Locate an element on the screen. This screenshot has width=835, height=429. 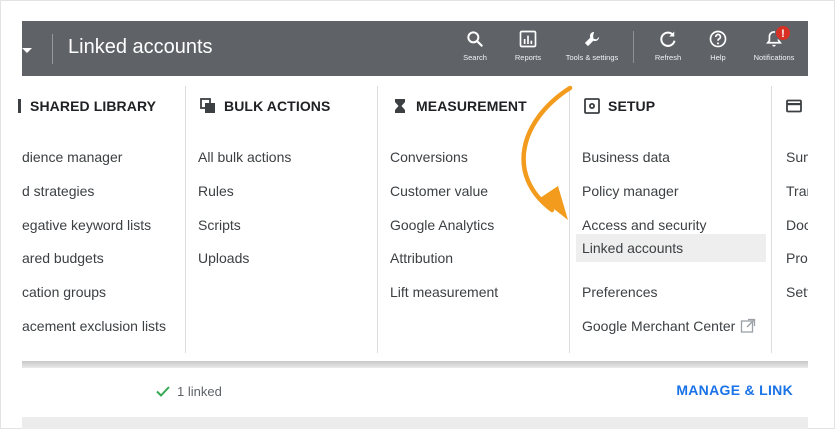
menu-item-business-data: Business data is located at coordinates (671, 157).